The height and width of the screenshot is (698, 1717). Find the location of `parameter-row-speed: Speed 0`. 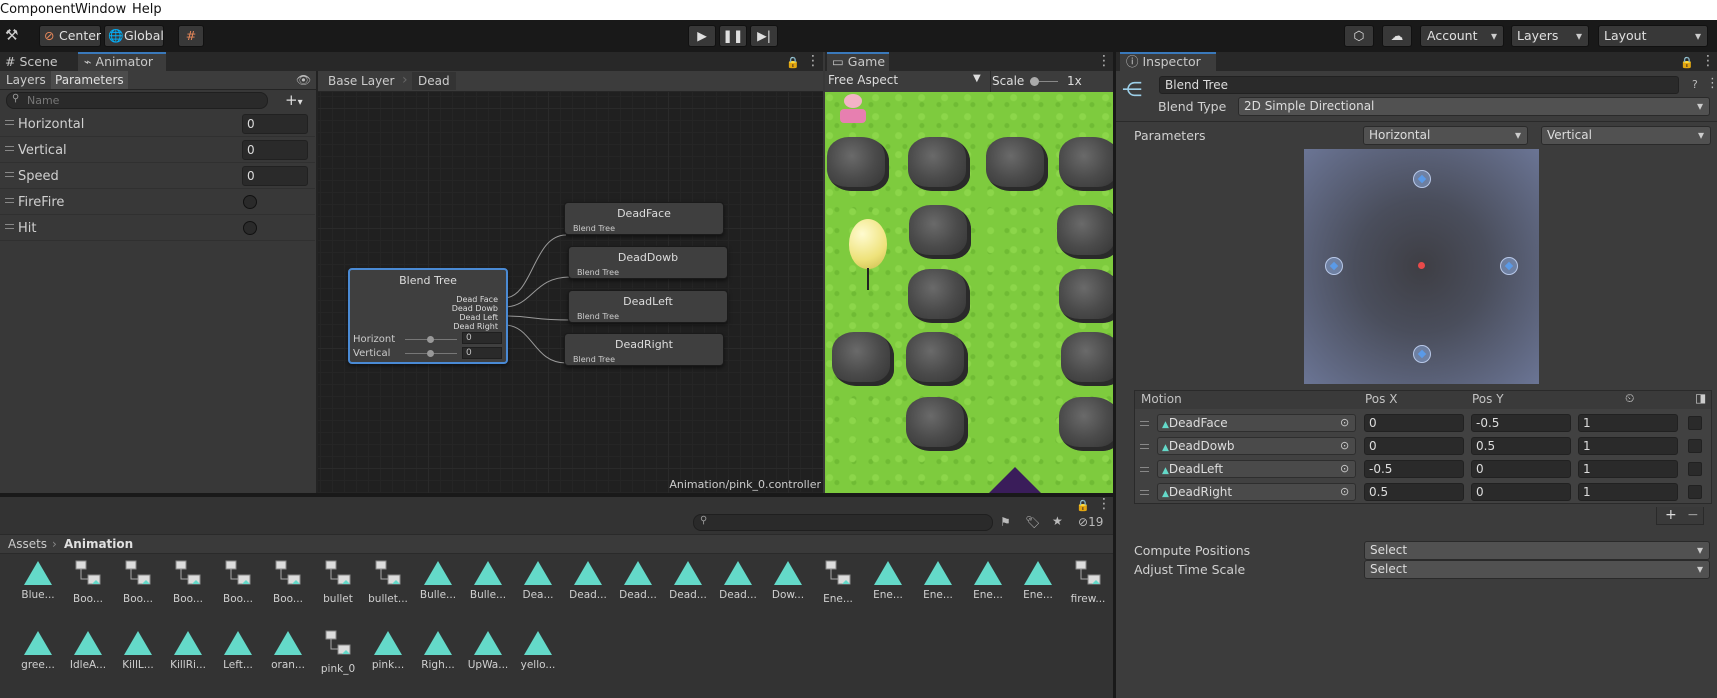

parameter-row-speed: Speed 0 is located at coordinates (157, 176).